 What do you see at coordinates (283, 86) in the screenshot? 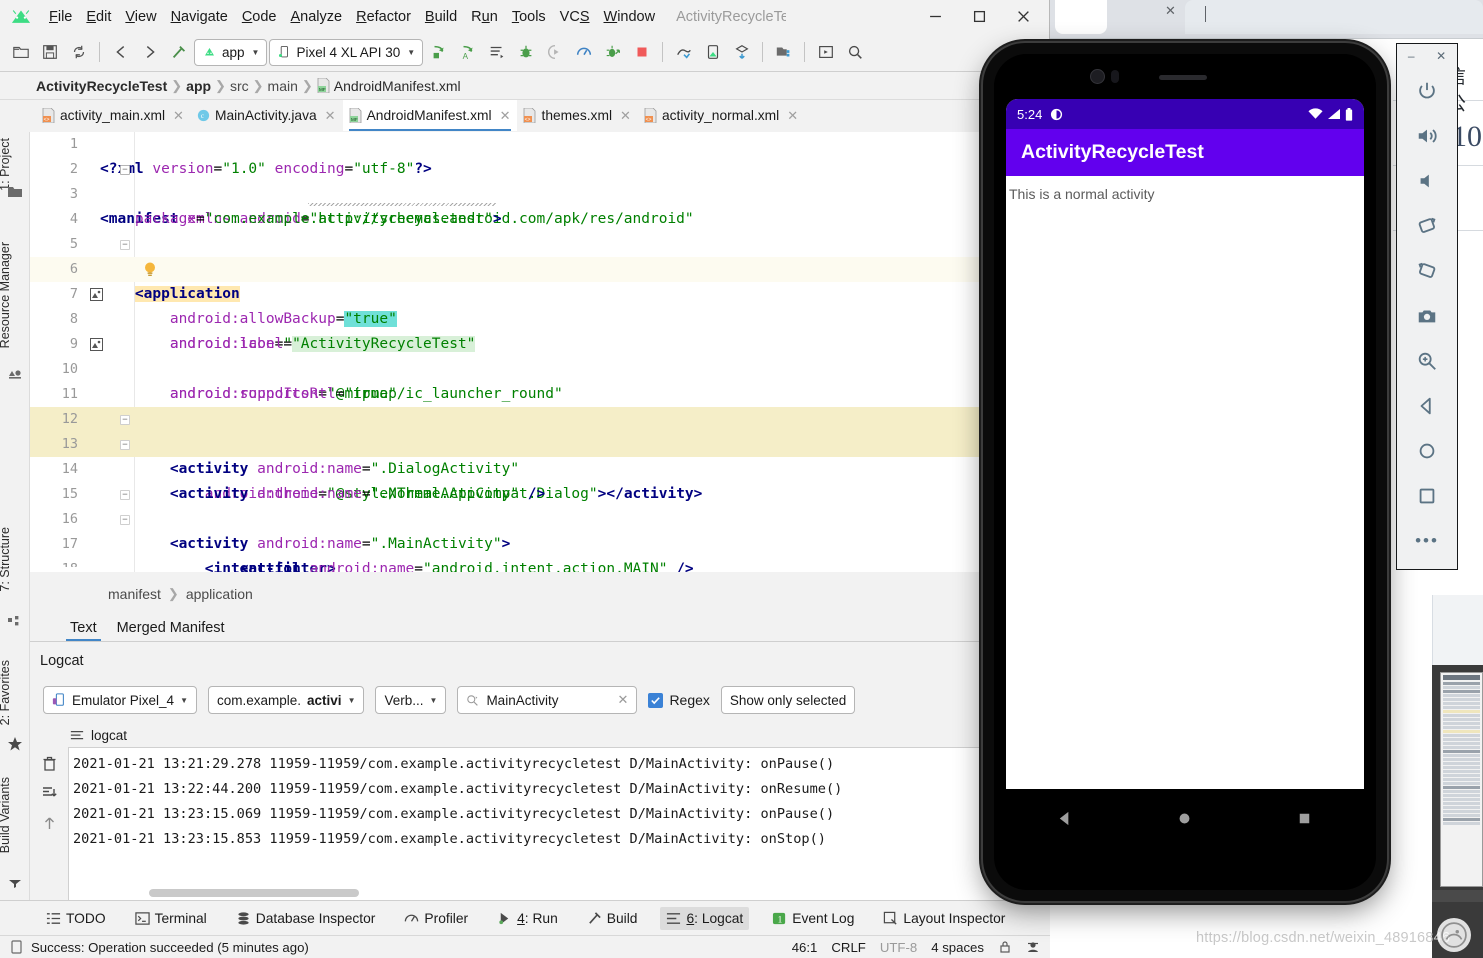
I see `breadcrumb-item-main: main` at bounding box center [283, 86].